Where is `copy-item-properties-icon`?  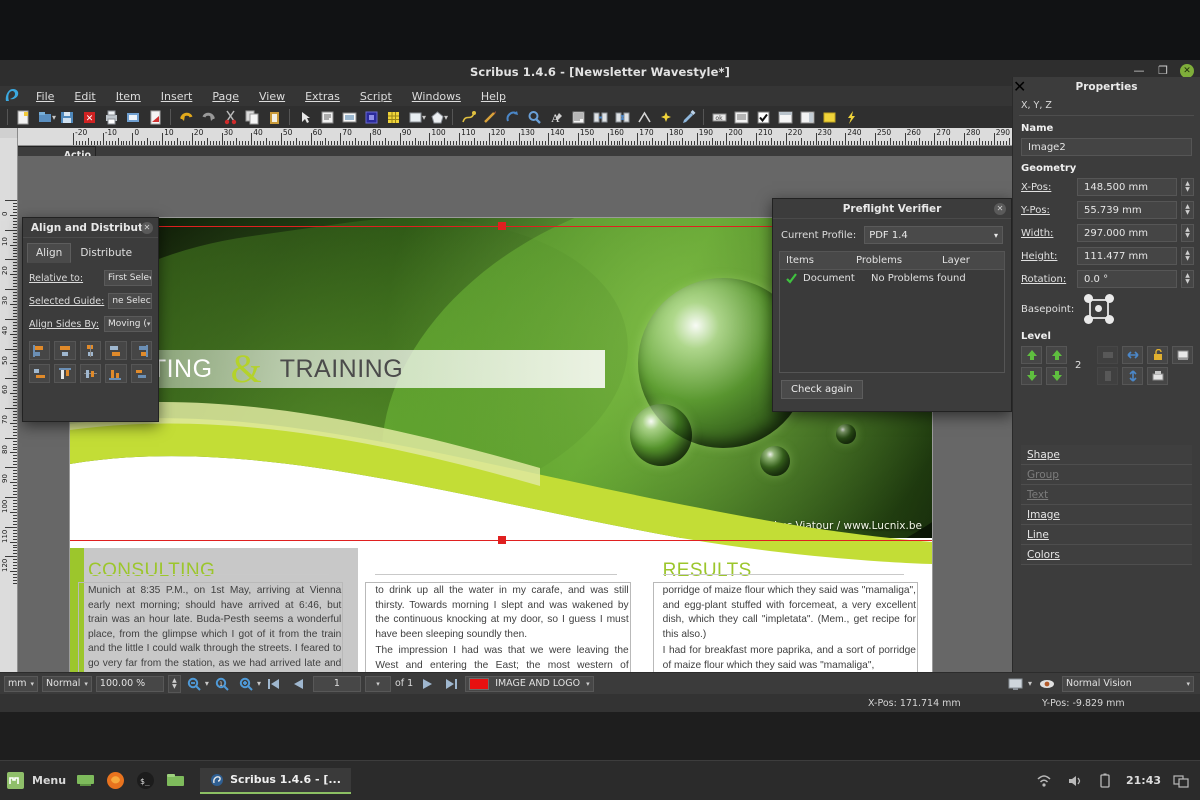
copy-item-properties-icon is located at coordinates (666, 117).